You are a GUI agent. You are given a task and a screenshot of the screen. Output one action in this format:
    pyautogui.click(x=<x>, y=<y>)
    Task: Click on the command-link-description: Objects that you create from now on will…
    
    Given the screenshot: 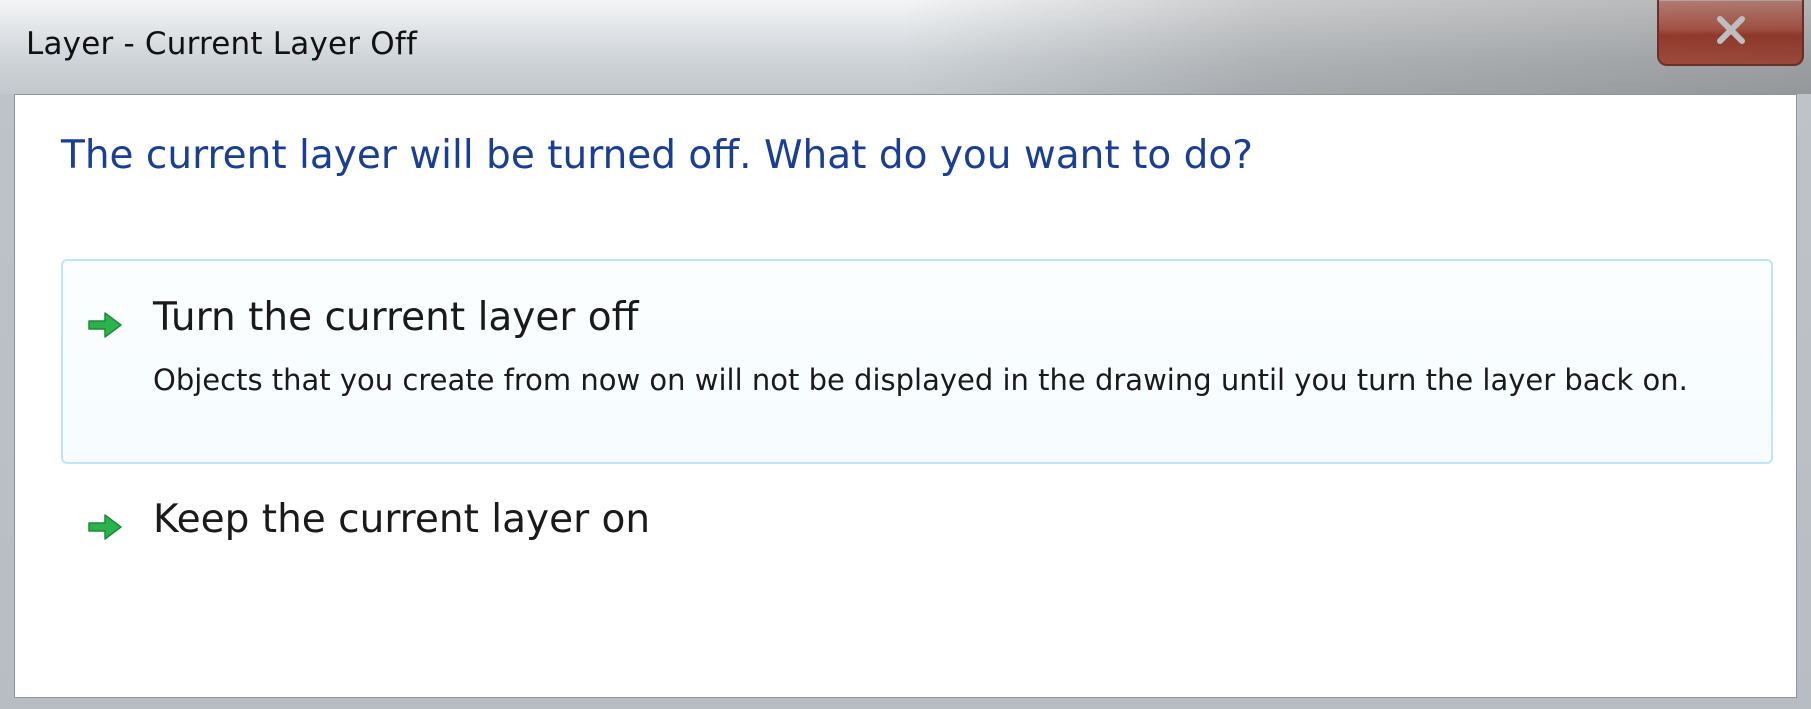 What is the action you would take?
    pyautogui.click(x=920, y=380)
    